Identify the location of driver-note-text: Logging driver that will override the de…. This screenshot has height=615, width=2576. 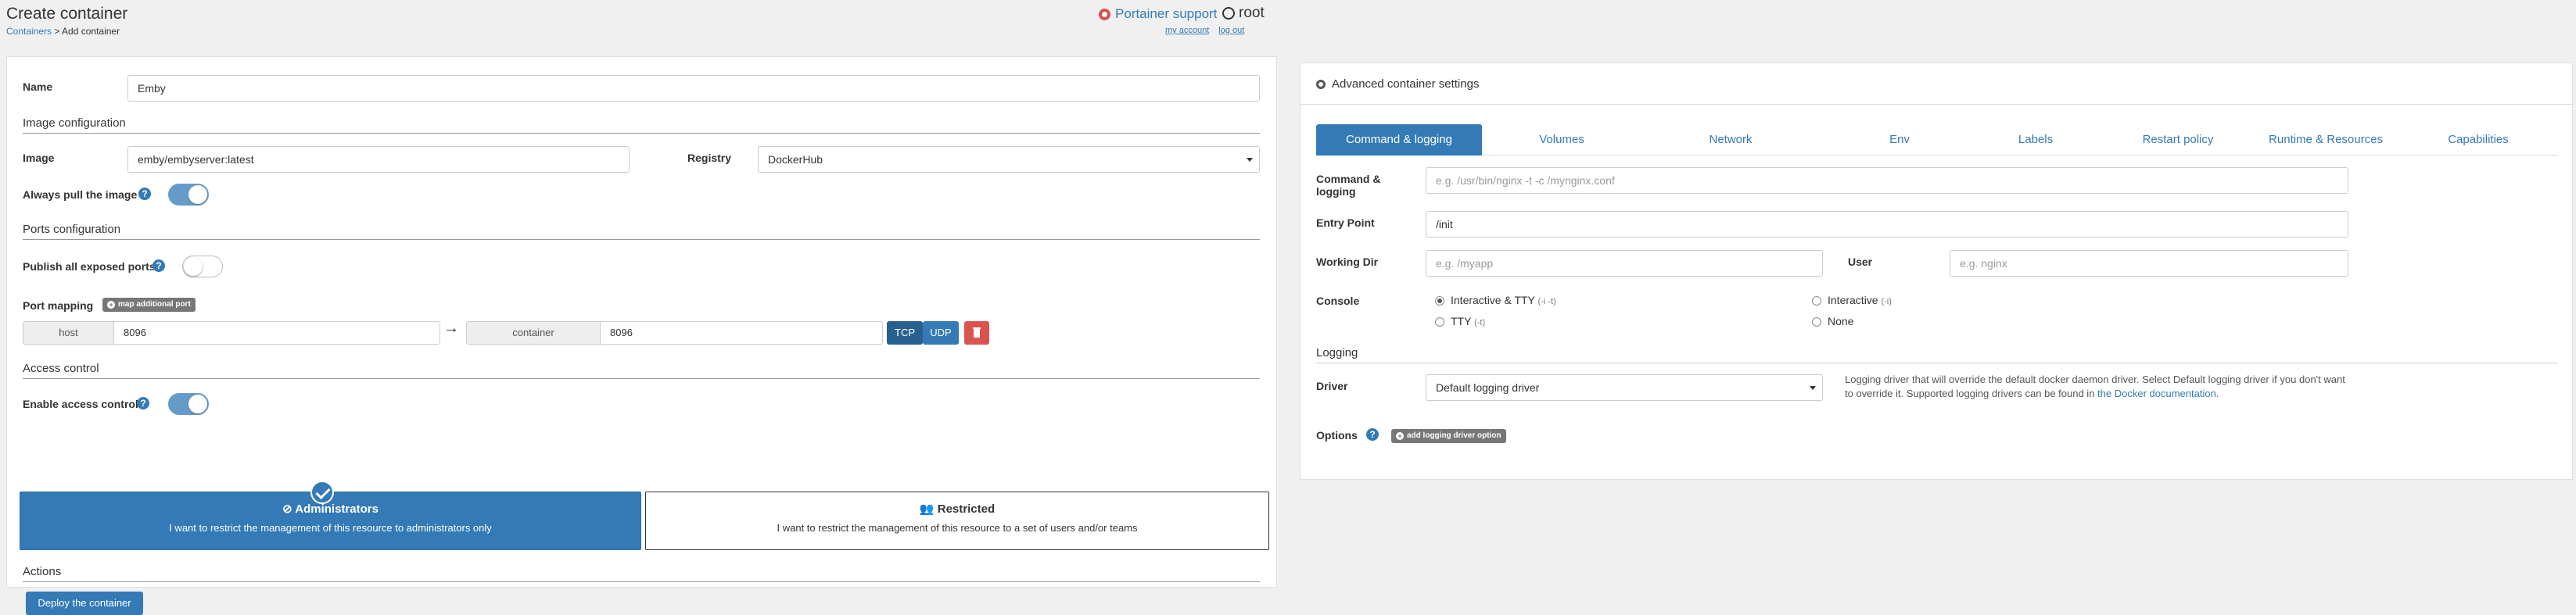
(2095, 386).